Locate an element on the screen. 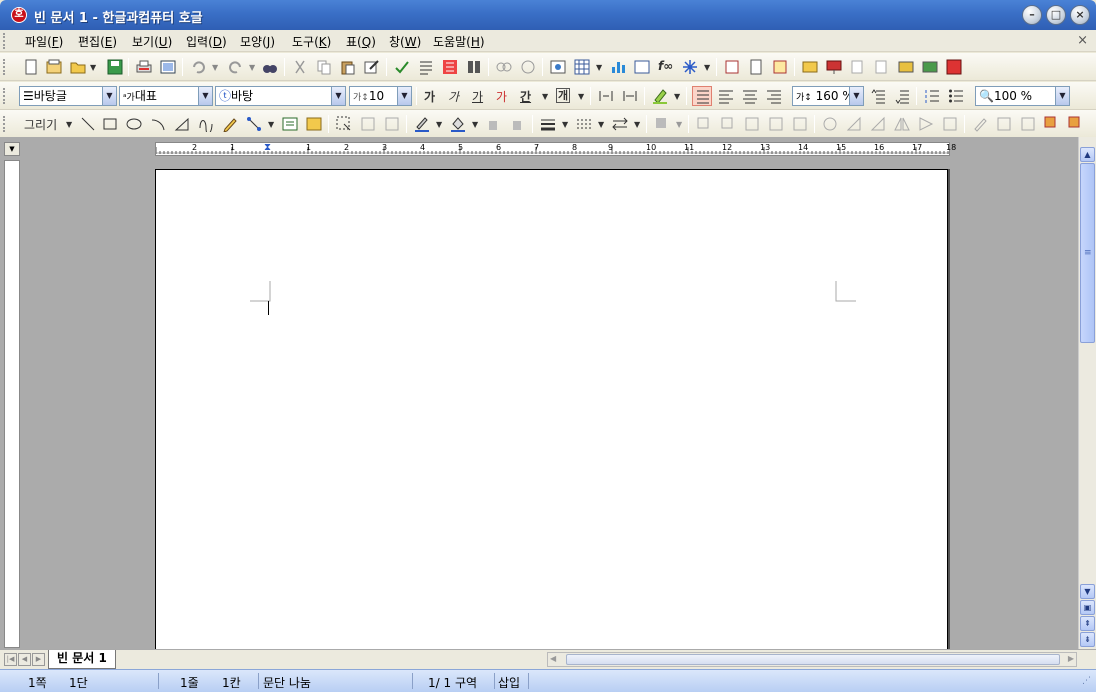 Image resolution: width=1096 pixels, height=692 pixels. redo-dropdown-icon: ▼ is located at coordinates (252, 67).